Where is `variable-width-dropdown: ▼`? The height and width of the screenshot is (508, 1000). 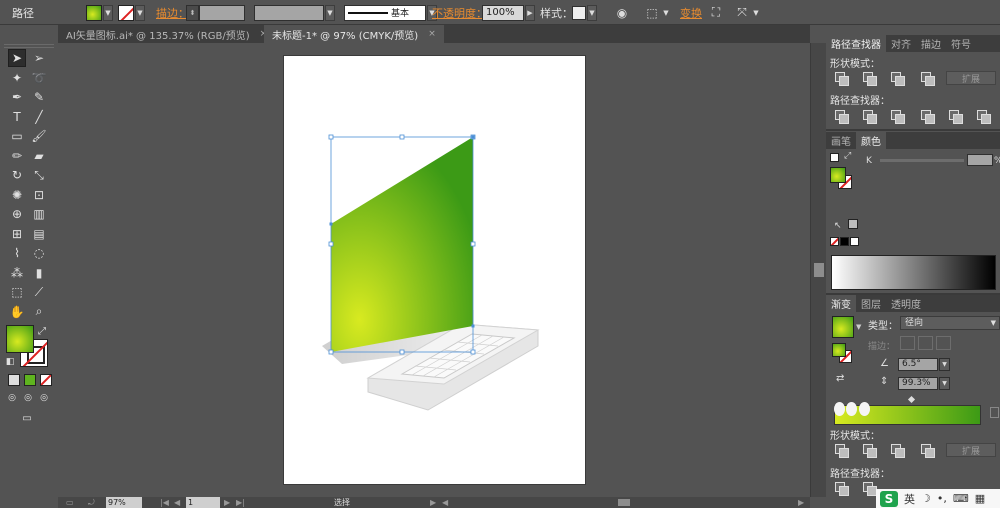 variable-width-dropdown: ▼ is located at coordinates (294, 12).